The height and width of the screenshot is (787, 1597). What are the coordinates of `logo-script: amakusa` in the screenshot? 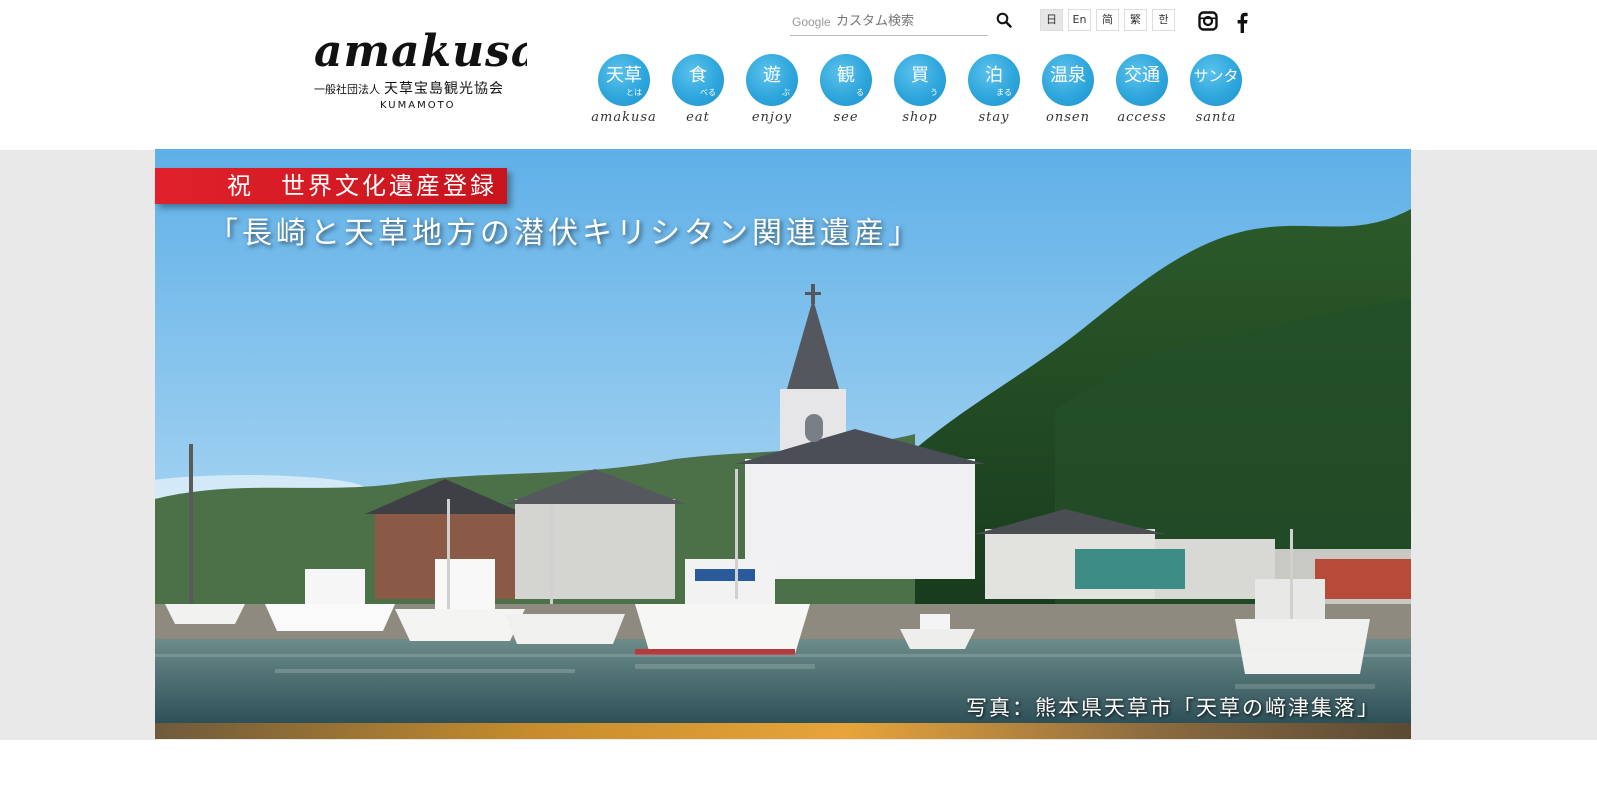 It's located at (419, 50).